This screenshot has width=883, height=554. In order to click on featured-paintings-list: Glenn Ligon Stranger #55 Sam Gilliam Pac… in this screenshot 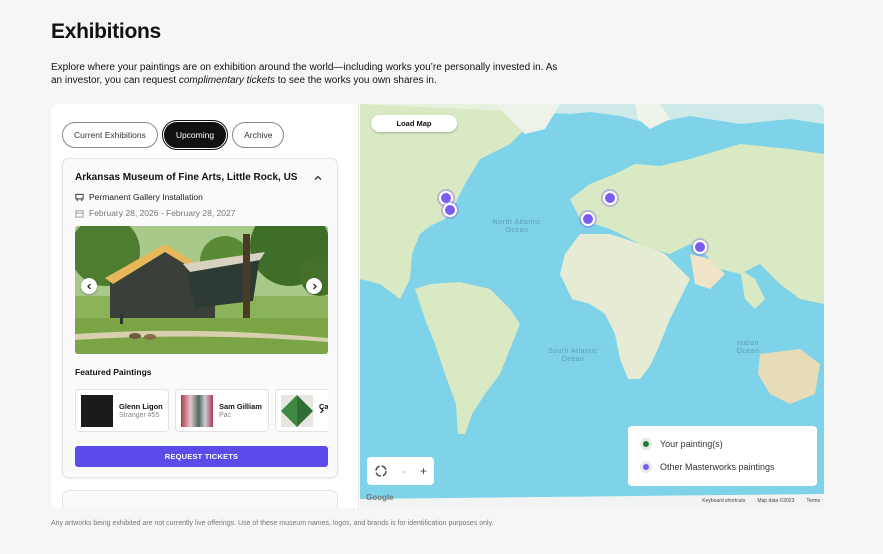, I will do `click(201, 410)`.